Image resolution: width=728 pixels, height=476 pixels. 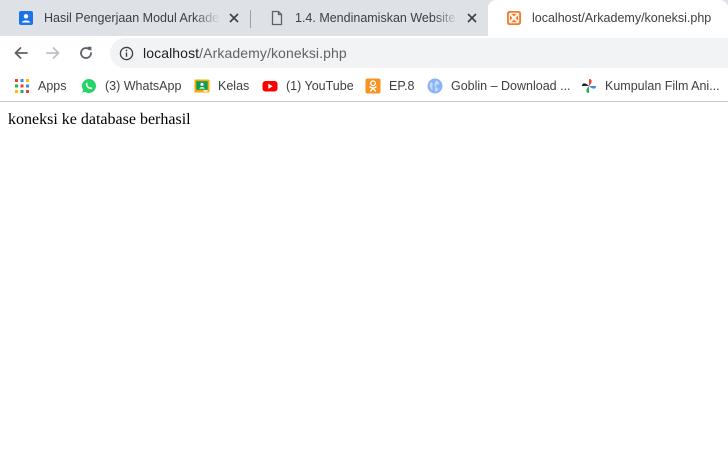 What do you see at coordinates (21, 53) in the screenshot?
I see `back-button` at bounding box center [21, 53].